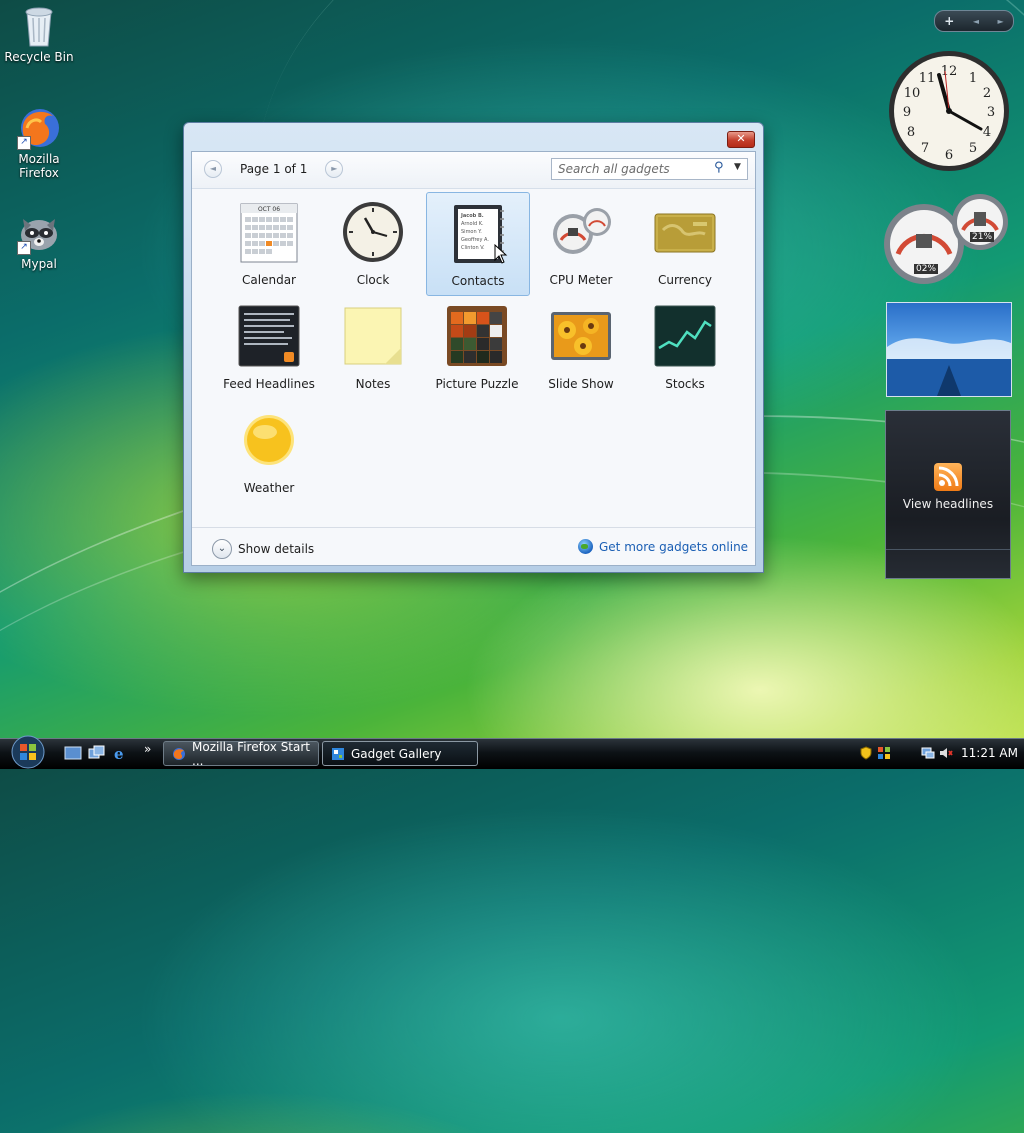 This screenshot has width=1024, height=1133. I want to click on search-box: ⚲ ▼, so click(649, 169).